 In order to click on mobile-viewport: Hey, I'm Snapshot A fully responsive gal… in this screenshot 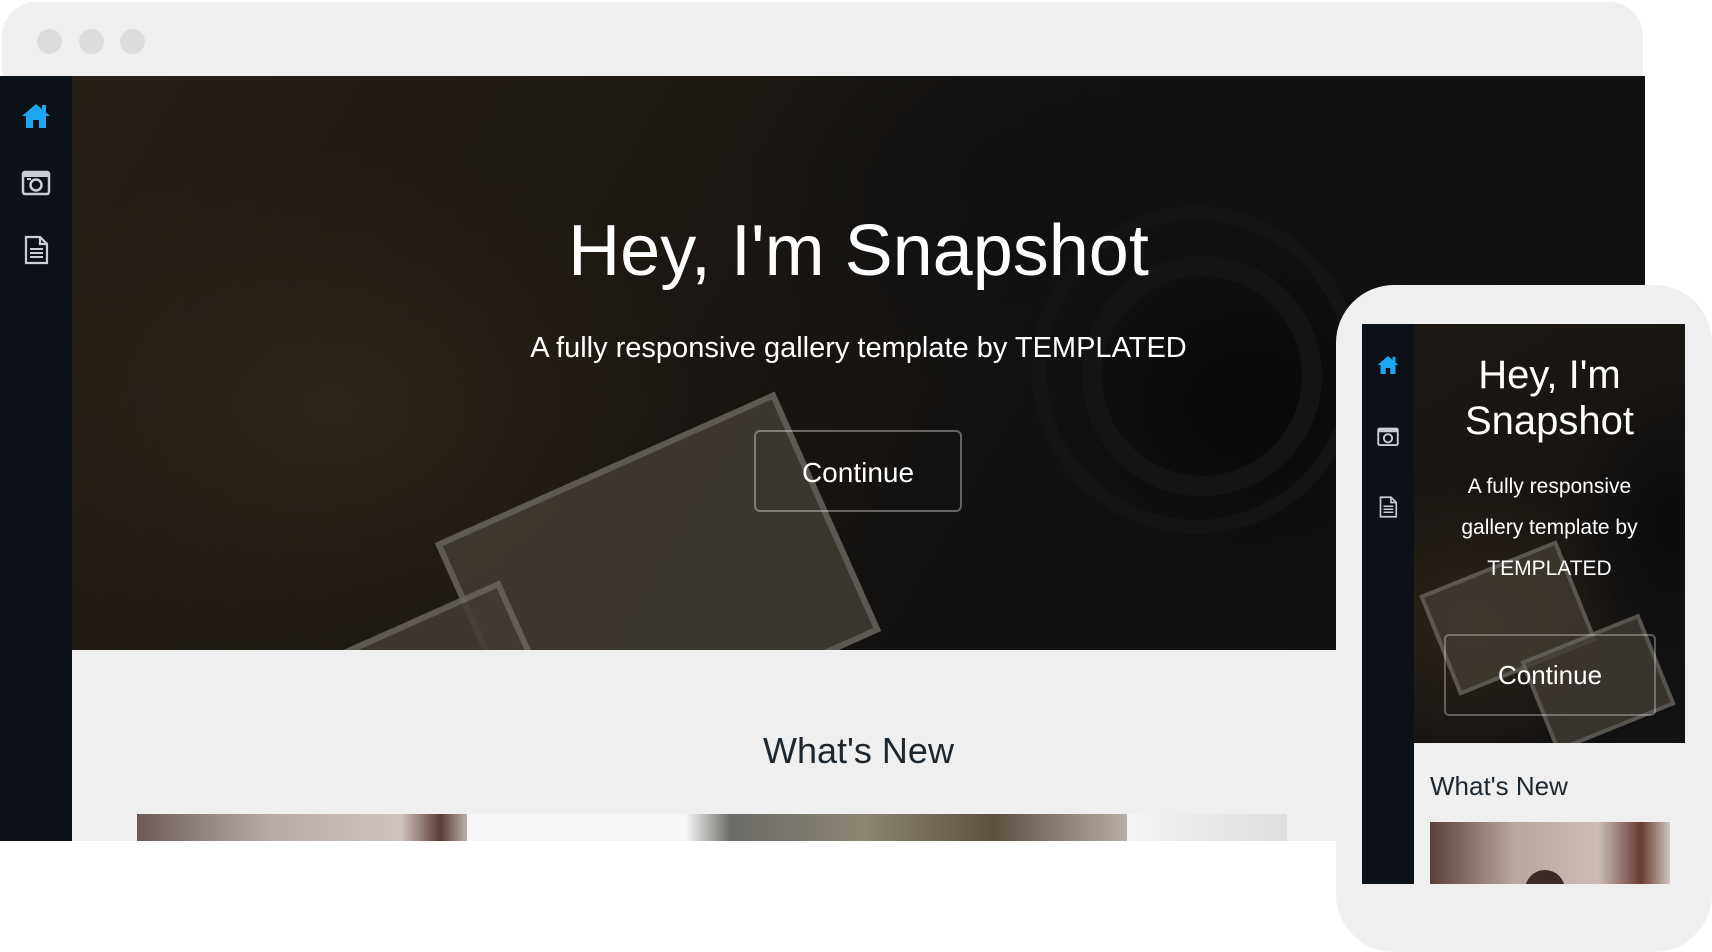, I will do `click(1523, 604)`.